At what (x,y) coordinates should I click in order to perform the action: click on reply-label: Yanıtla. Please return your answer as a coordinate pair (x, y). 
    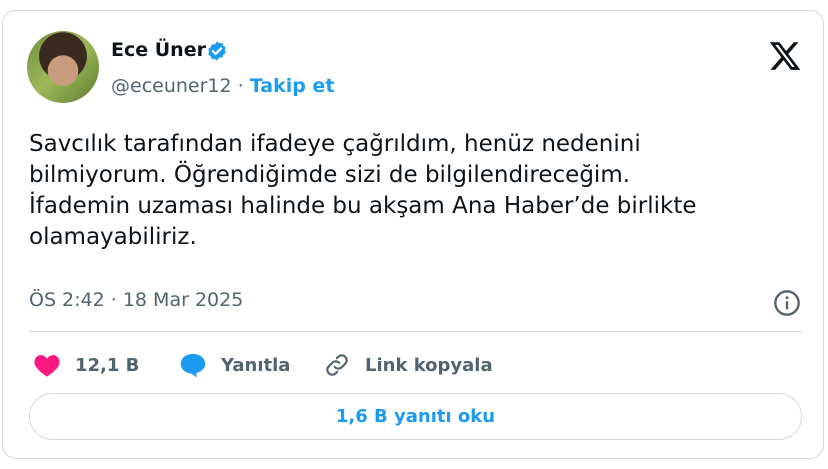
    Looking at the image, I should click on (256, 365).